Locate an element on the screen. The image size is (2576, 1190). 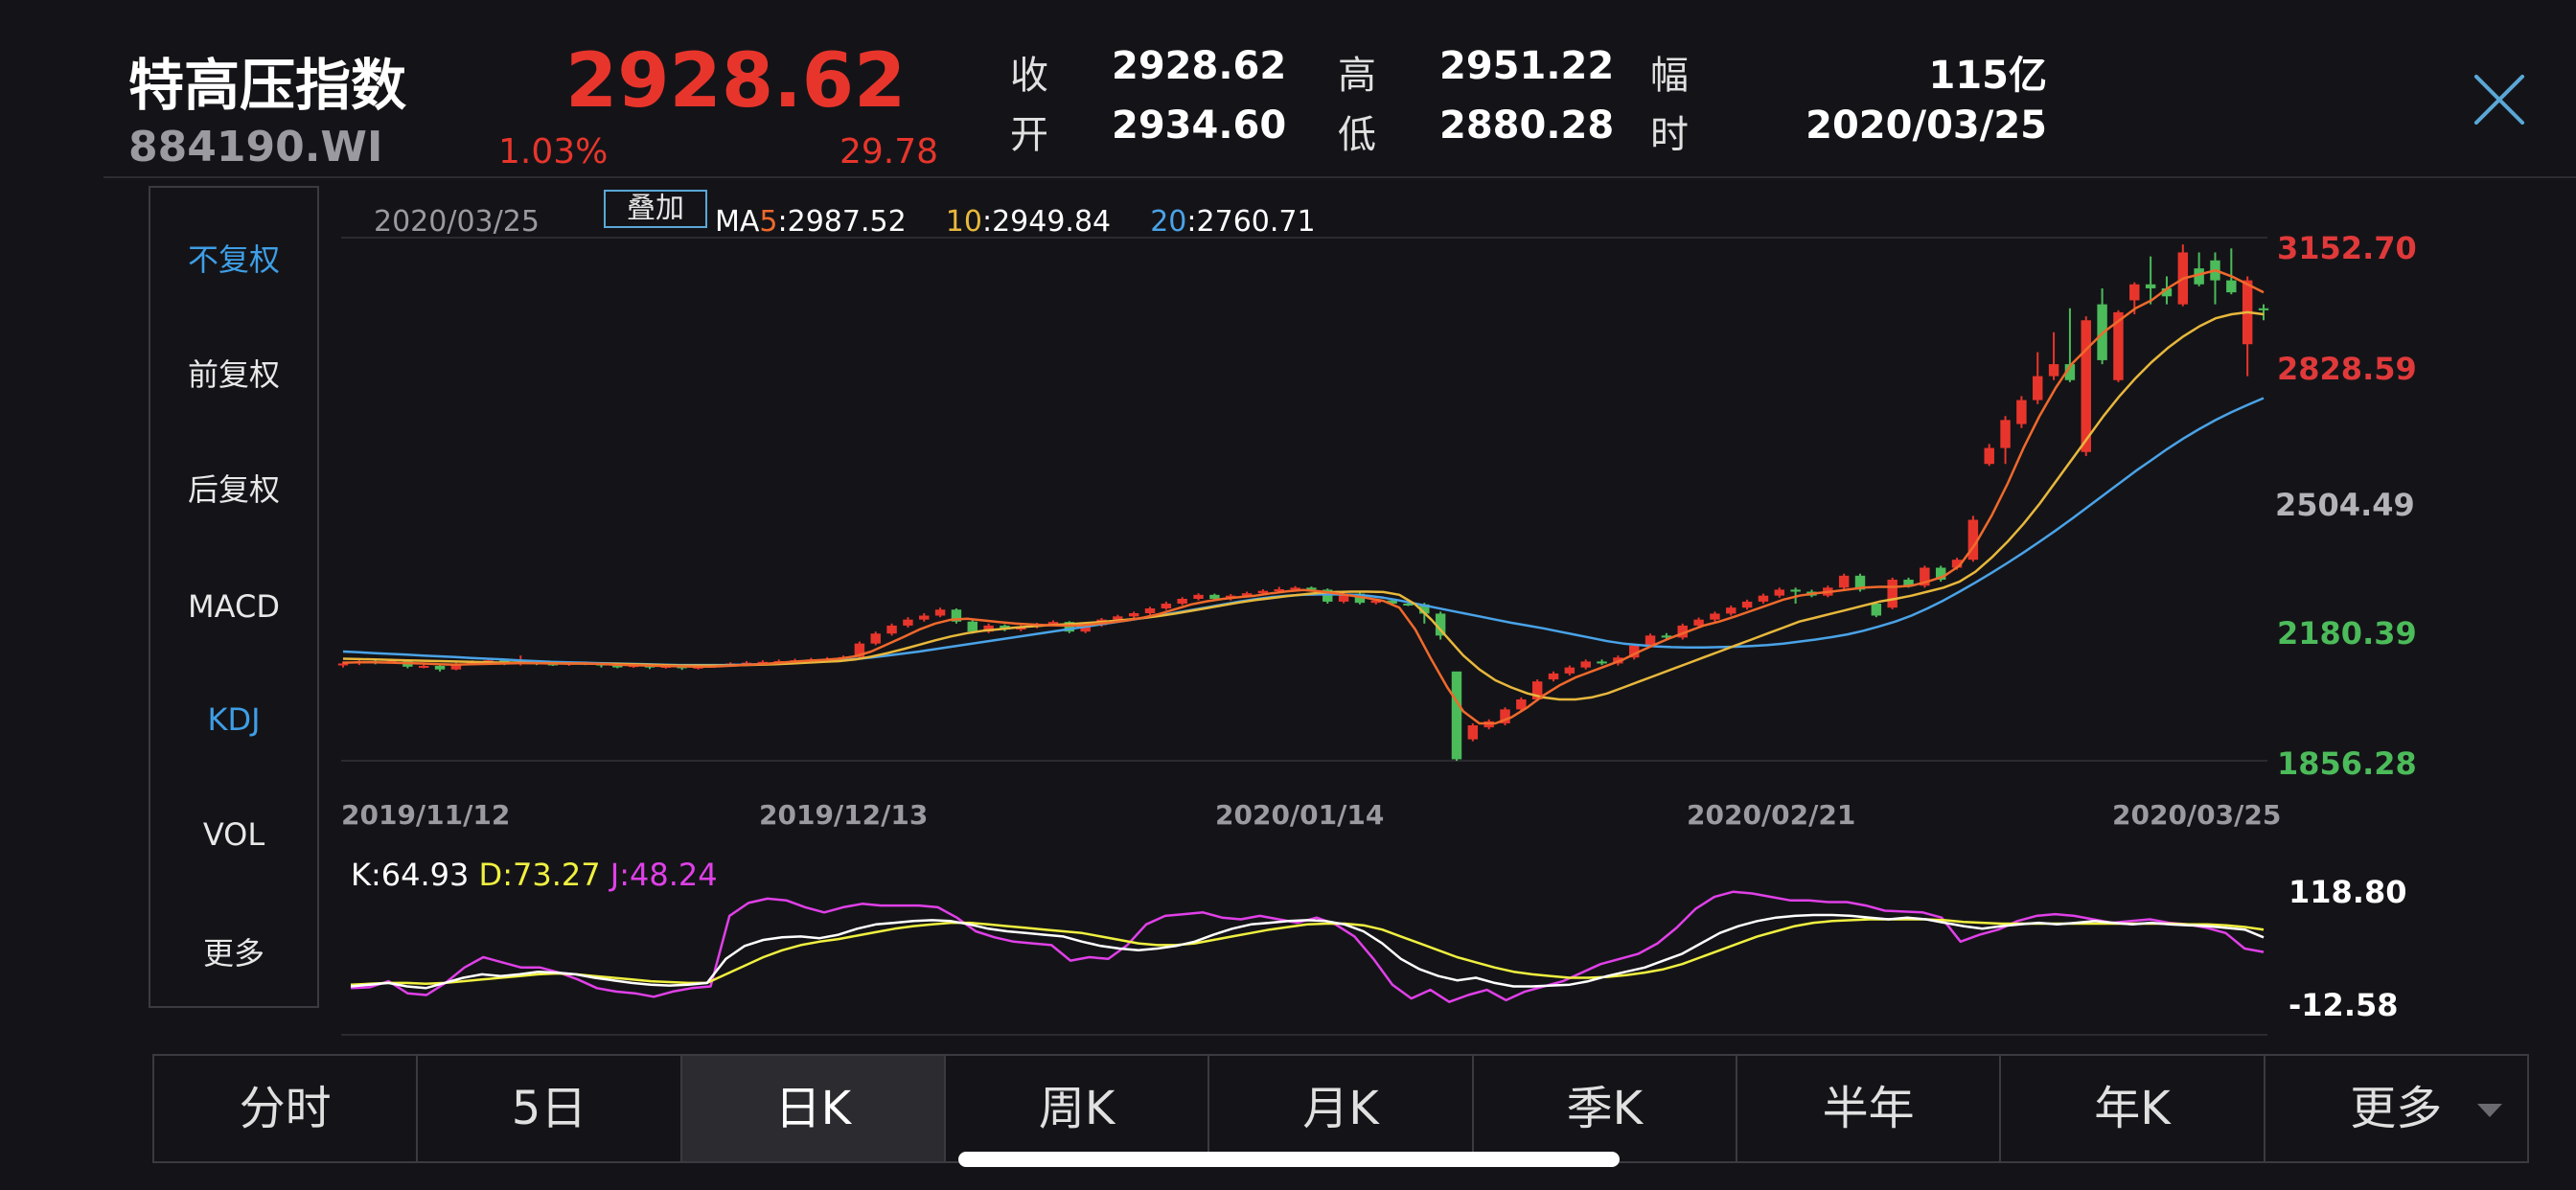
tab-more-label: 更多 is located at coordinates (2396, 1108).